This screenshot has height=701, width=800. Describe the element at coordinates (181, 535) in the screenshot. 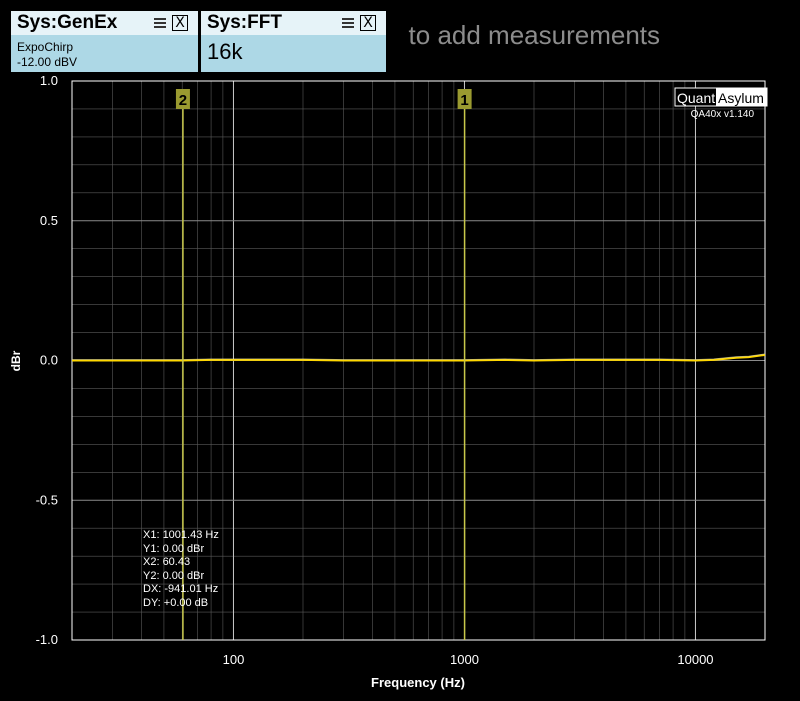

I see `x1-readout: X1: 1001.43 Hz` at that location.